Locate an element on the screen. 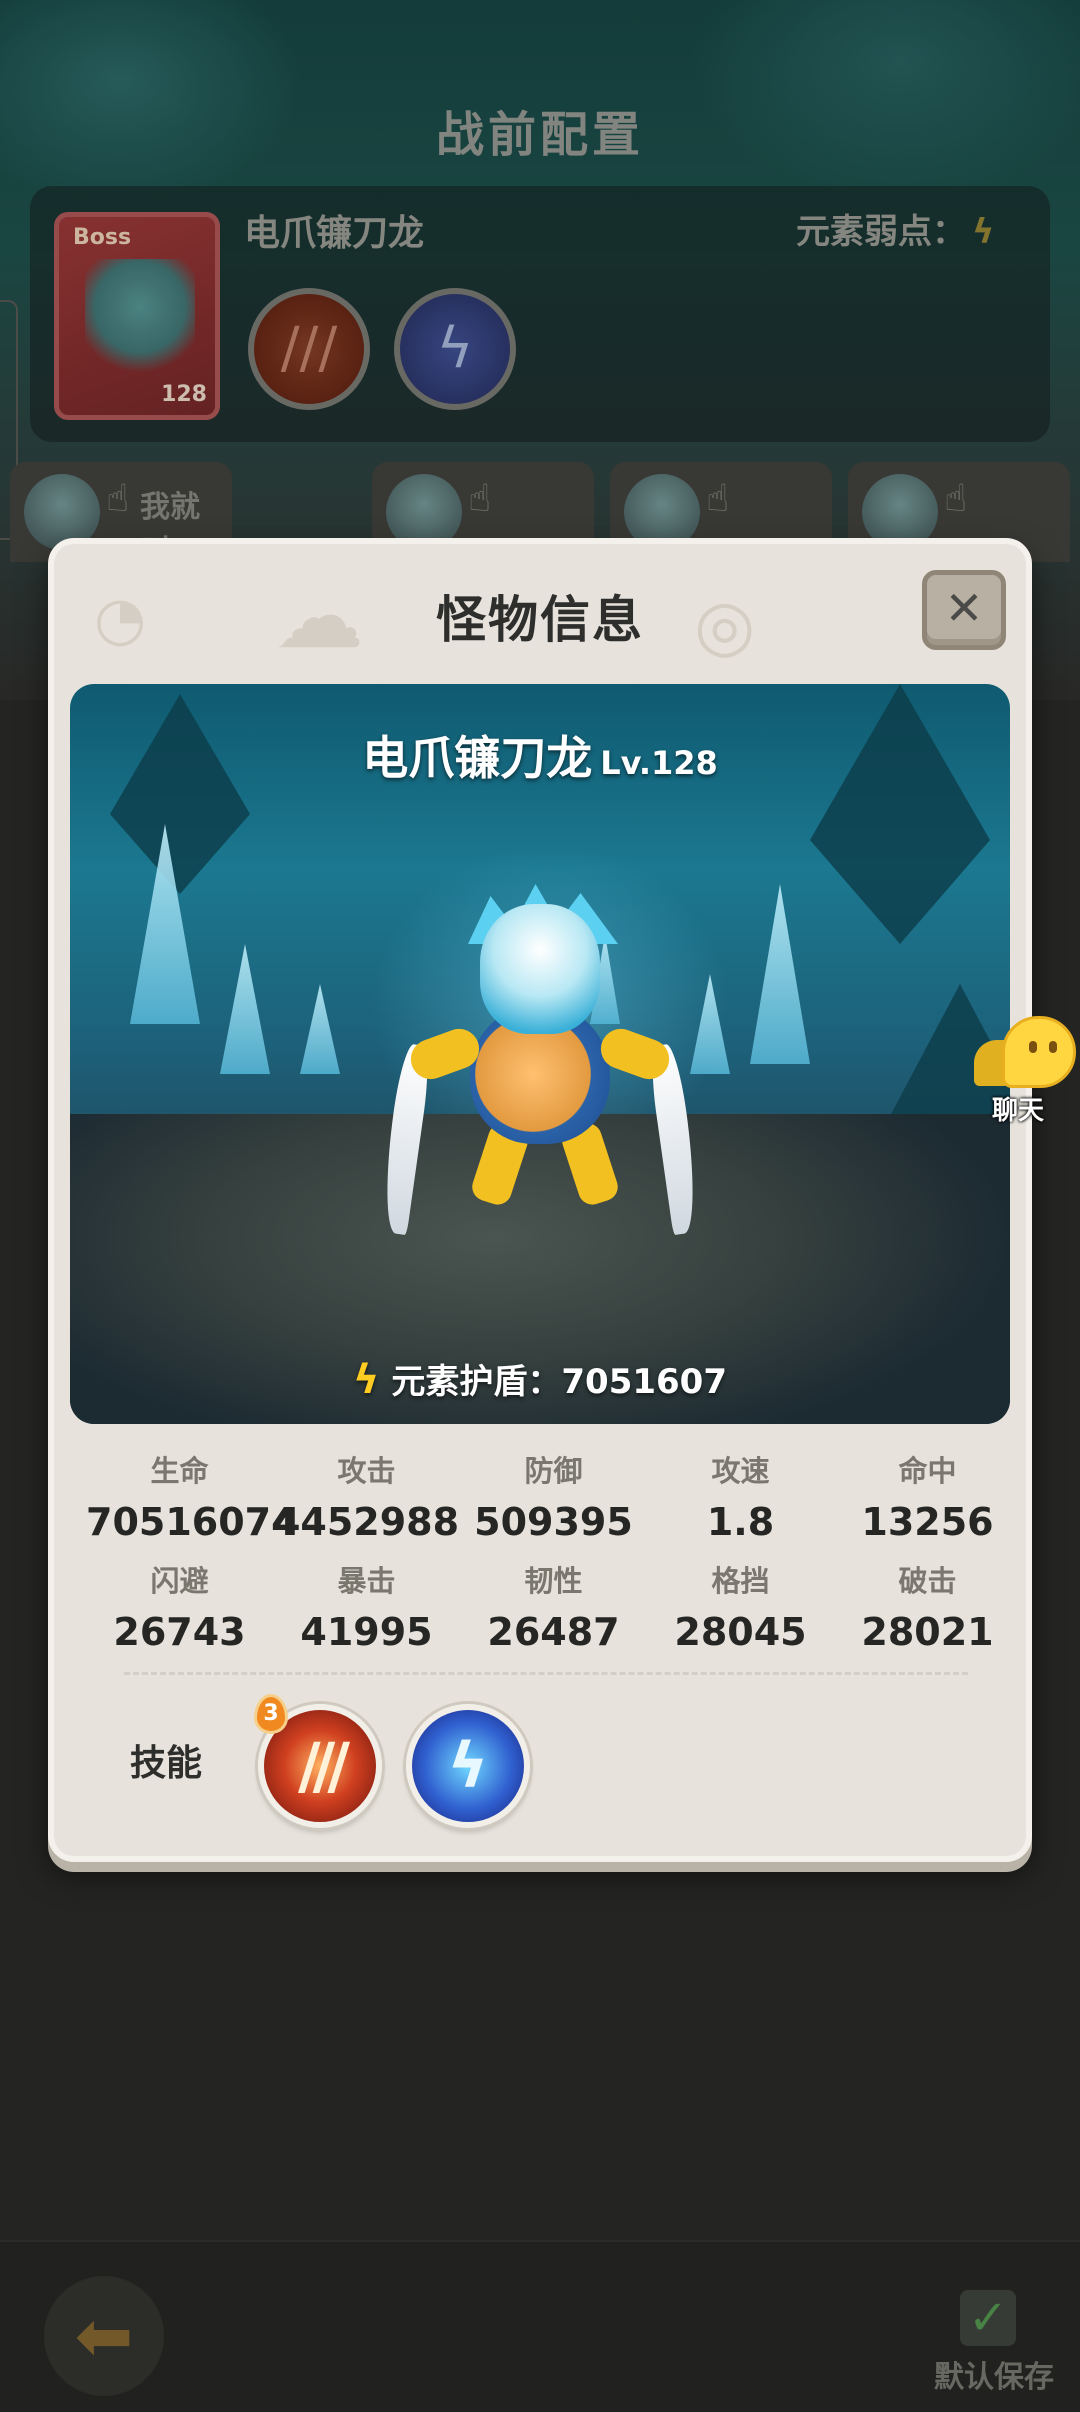  stat-value: 26487 is located at coordinates (553, 1632).